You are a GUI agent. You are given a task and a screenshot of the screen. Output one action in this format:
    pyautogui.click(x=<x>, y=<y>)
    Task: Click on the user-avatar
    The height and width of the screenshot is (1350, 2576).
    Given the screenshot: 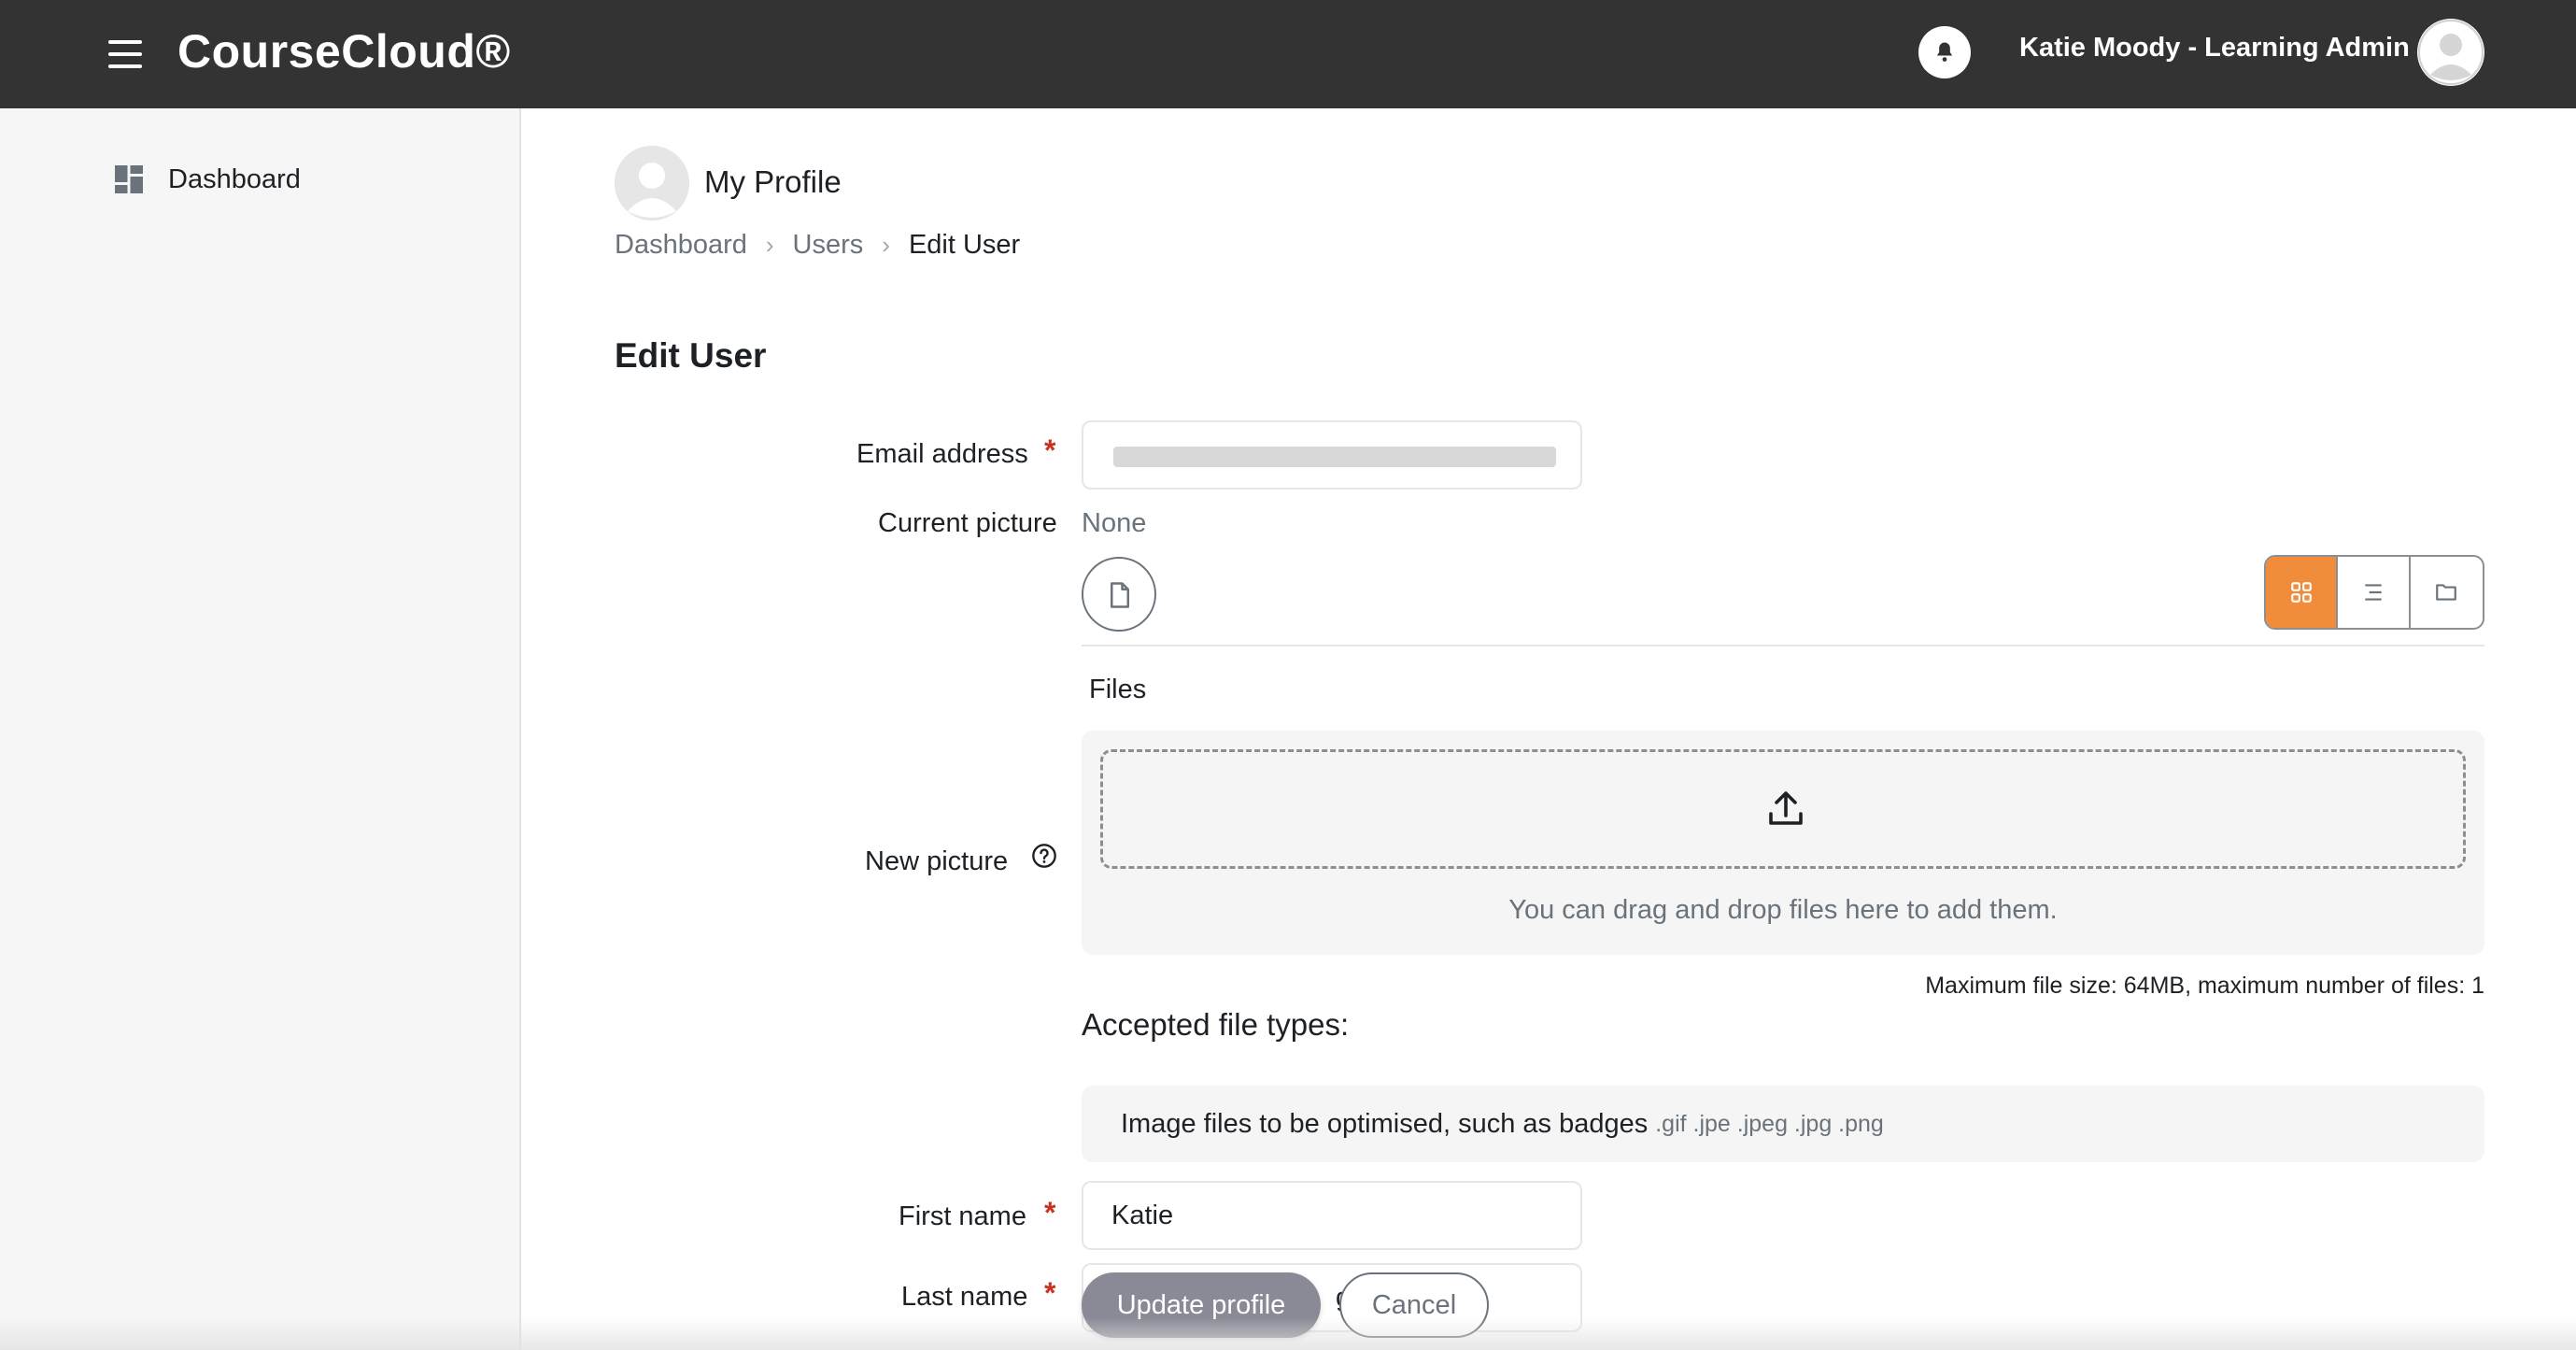 What is the action you would take?
    pyautogui.click(x=2450, y=53)
    